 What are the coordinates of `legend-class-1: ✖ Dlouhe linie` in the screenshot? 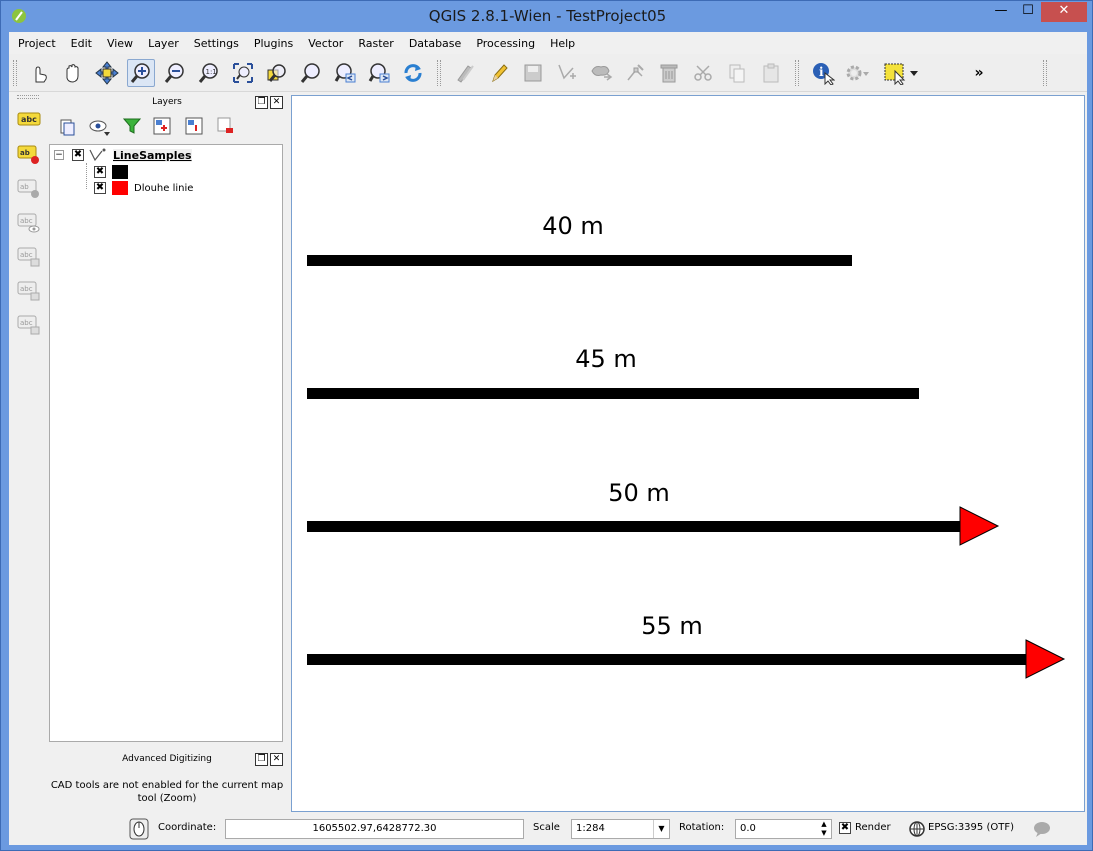 It's located at (143, 188).